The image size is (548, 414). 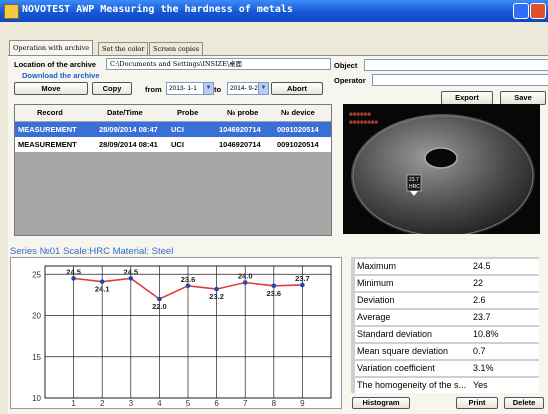 I want to click on print-button: Print, so click(x=477, y=403).